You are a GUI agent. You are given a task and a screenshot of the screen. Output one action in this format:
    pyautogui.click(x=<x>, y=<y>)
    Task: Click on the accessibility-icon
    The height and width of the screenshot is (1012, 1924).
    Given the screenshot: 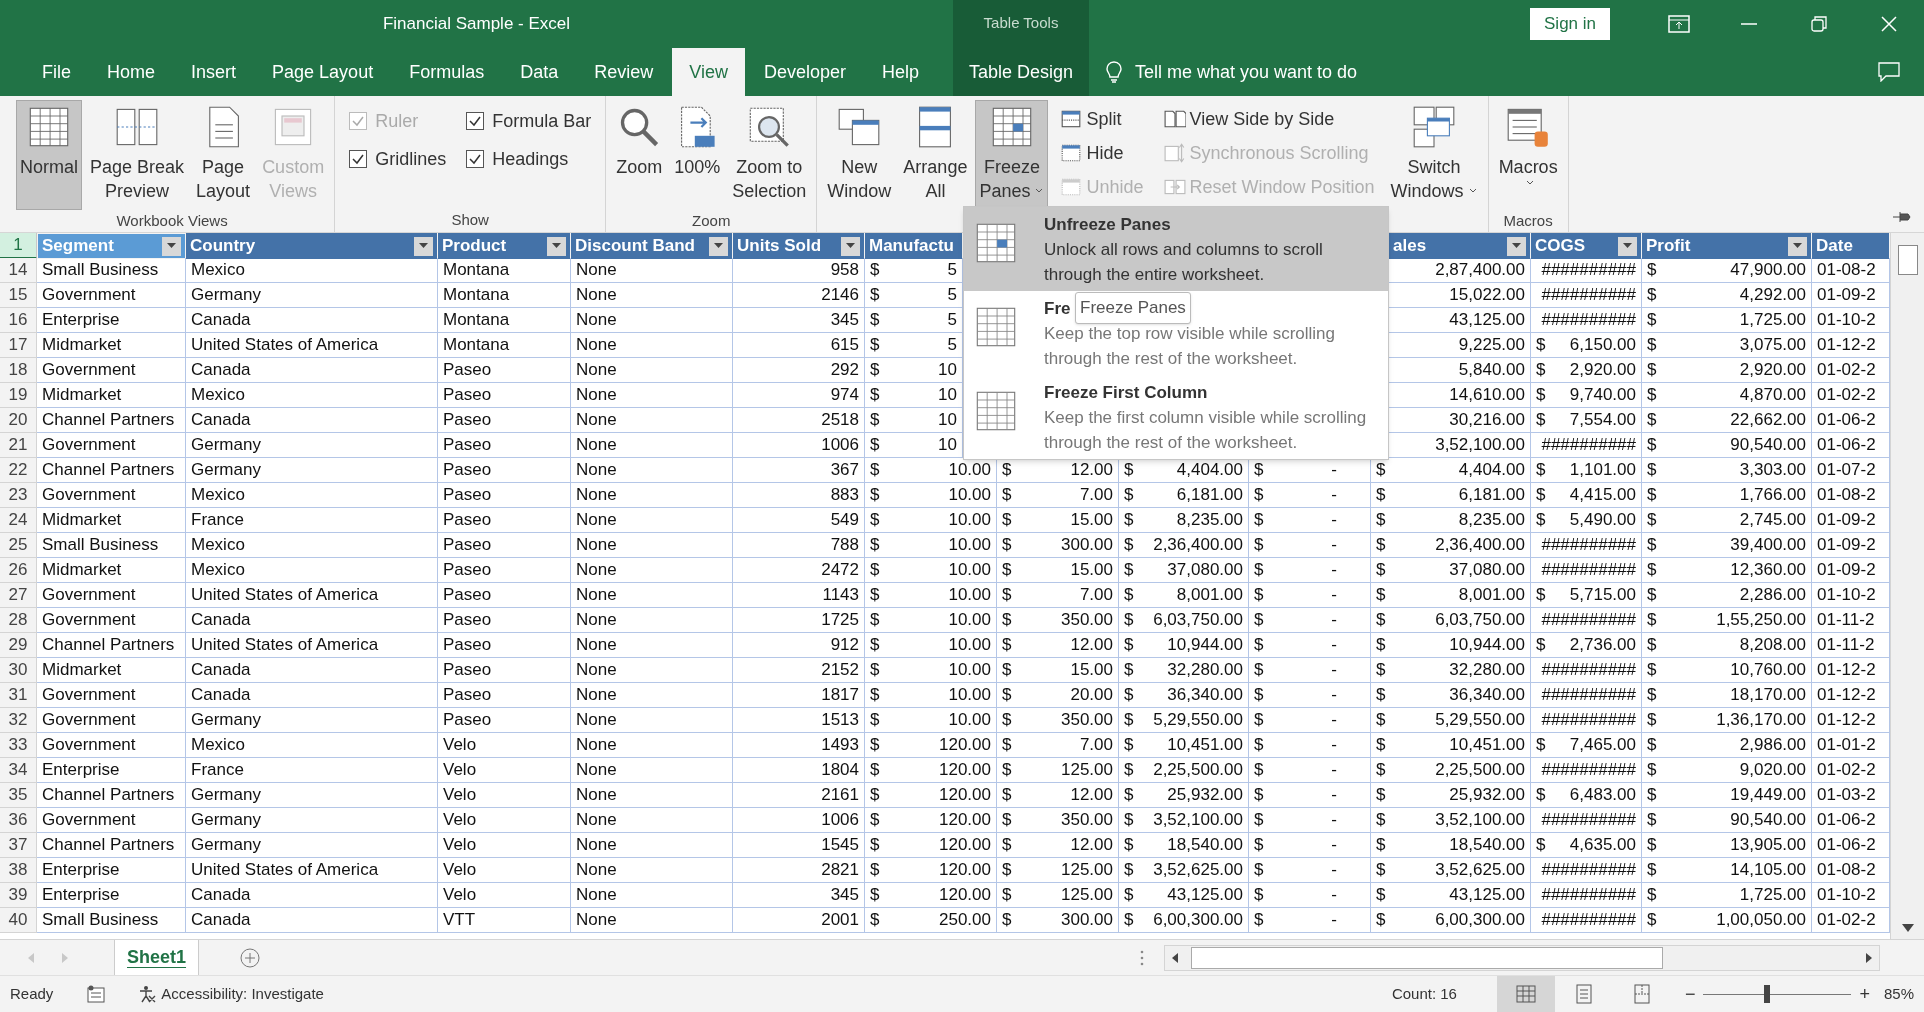 What is the action you would take?
    pyautogui.click(x=147, y=994)
    